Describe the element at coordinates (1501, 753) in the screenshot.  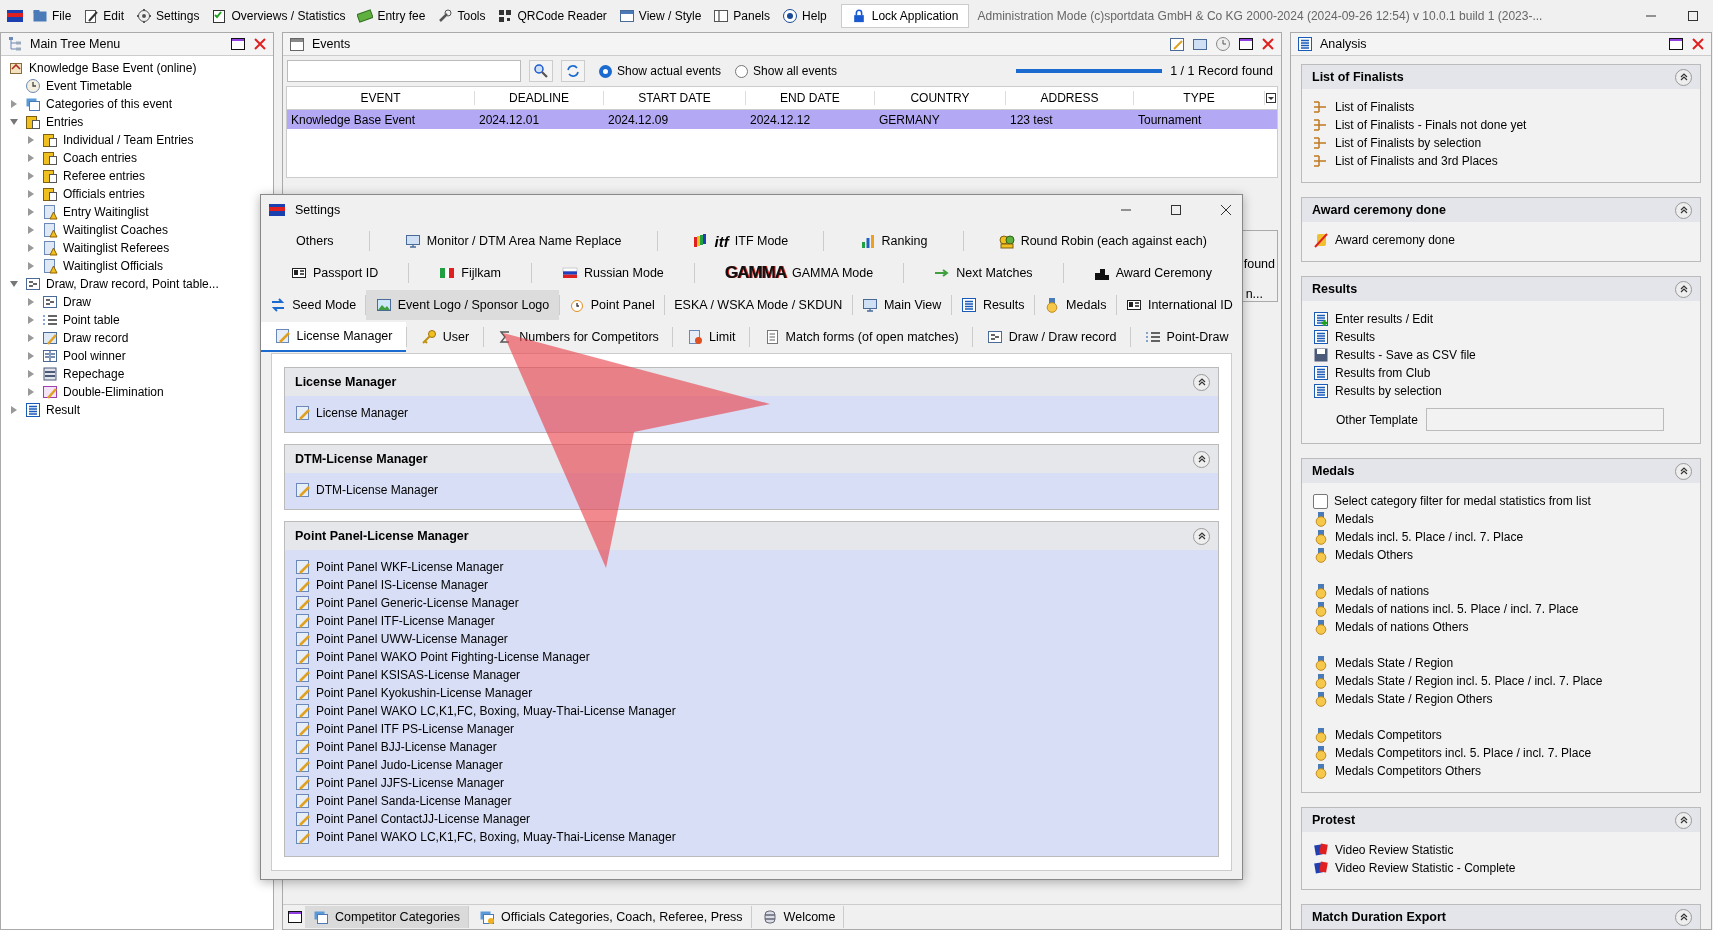
I see `report-link: Medals Competitors incl. 5. Place / incl. 7. Place` at that location.